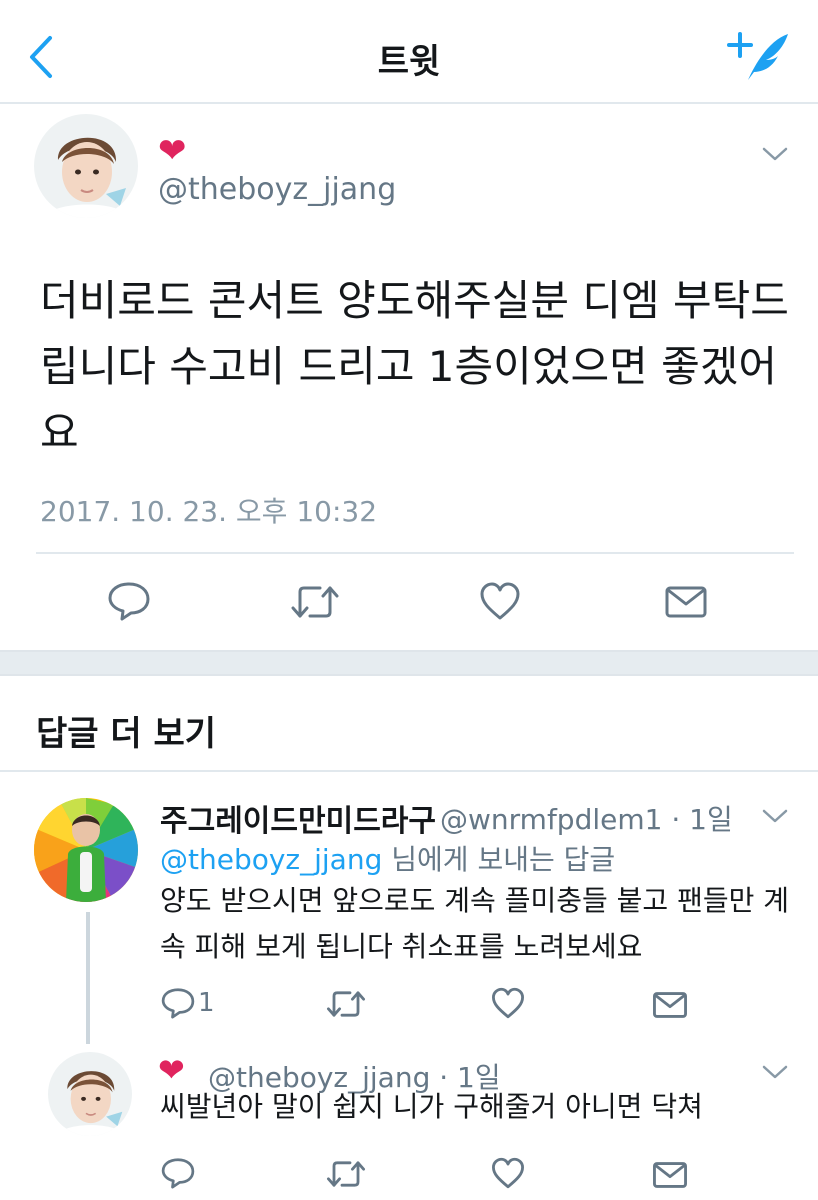 The image size is (818, 1200). Describe the element at coordinates (499, 859) in the screenshot. I see `replying-to-suffix: 님에게 보내는 답글` at that location.